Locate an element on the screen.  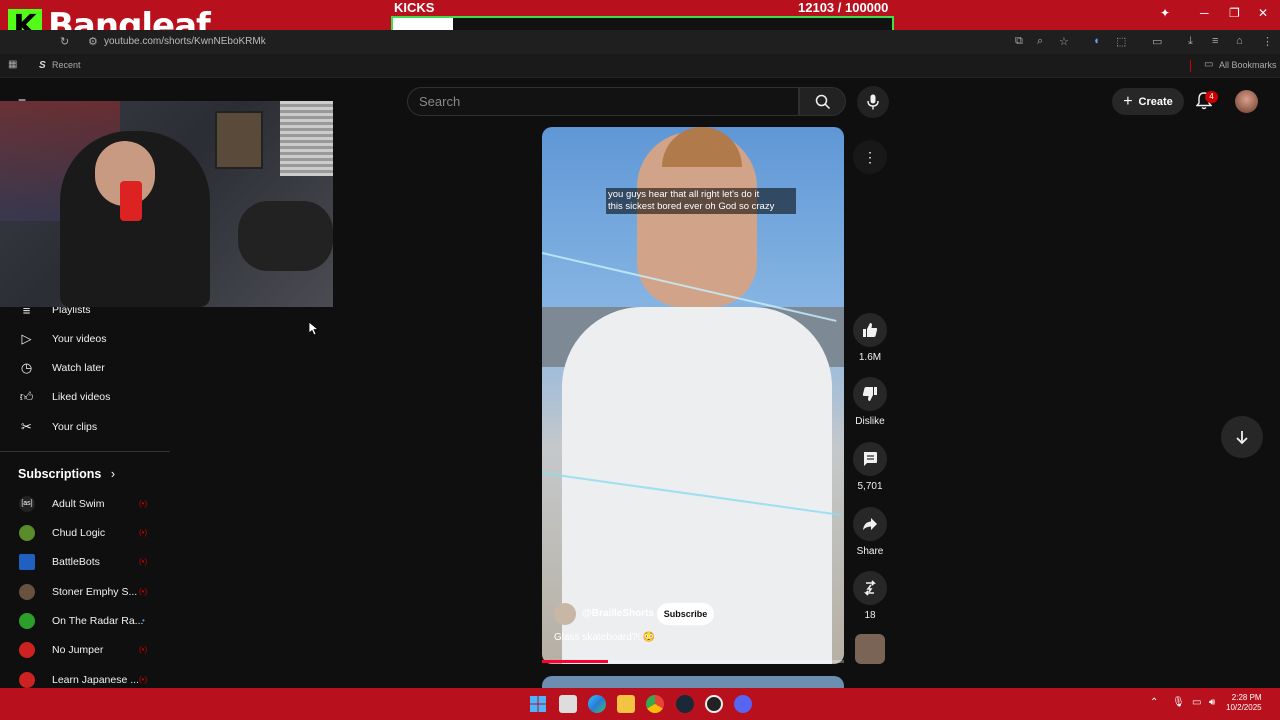
search-icon is located at coordinates (822, 101).